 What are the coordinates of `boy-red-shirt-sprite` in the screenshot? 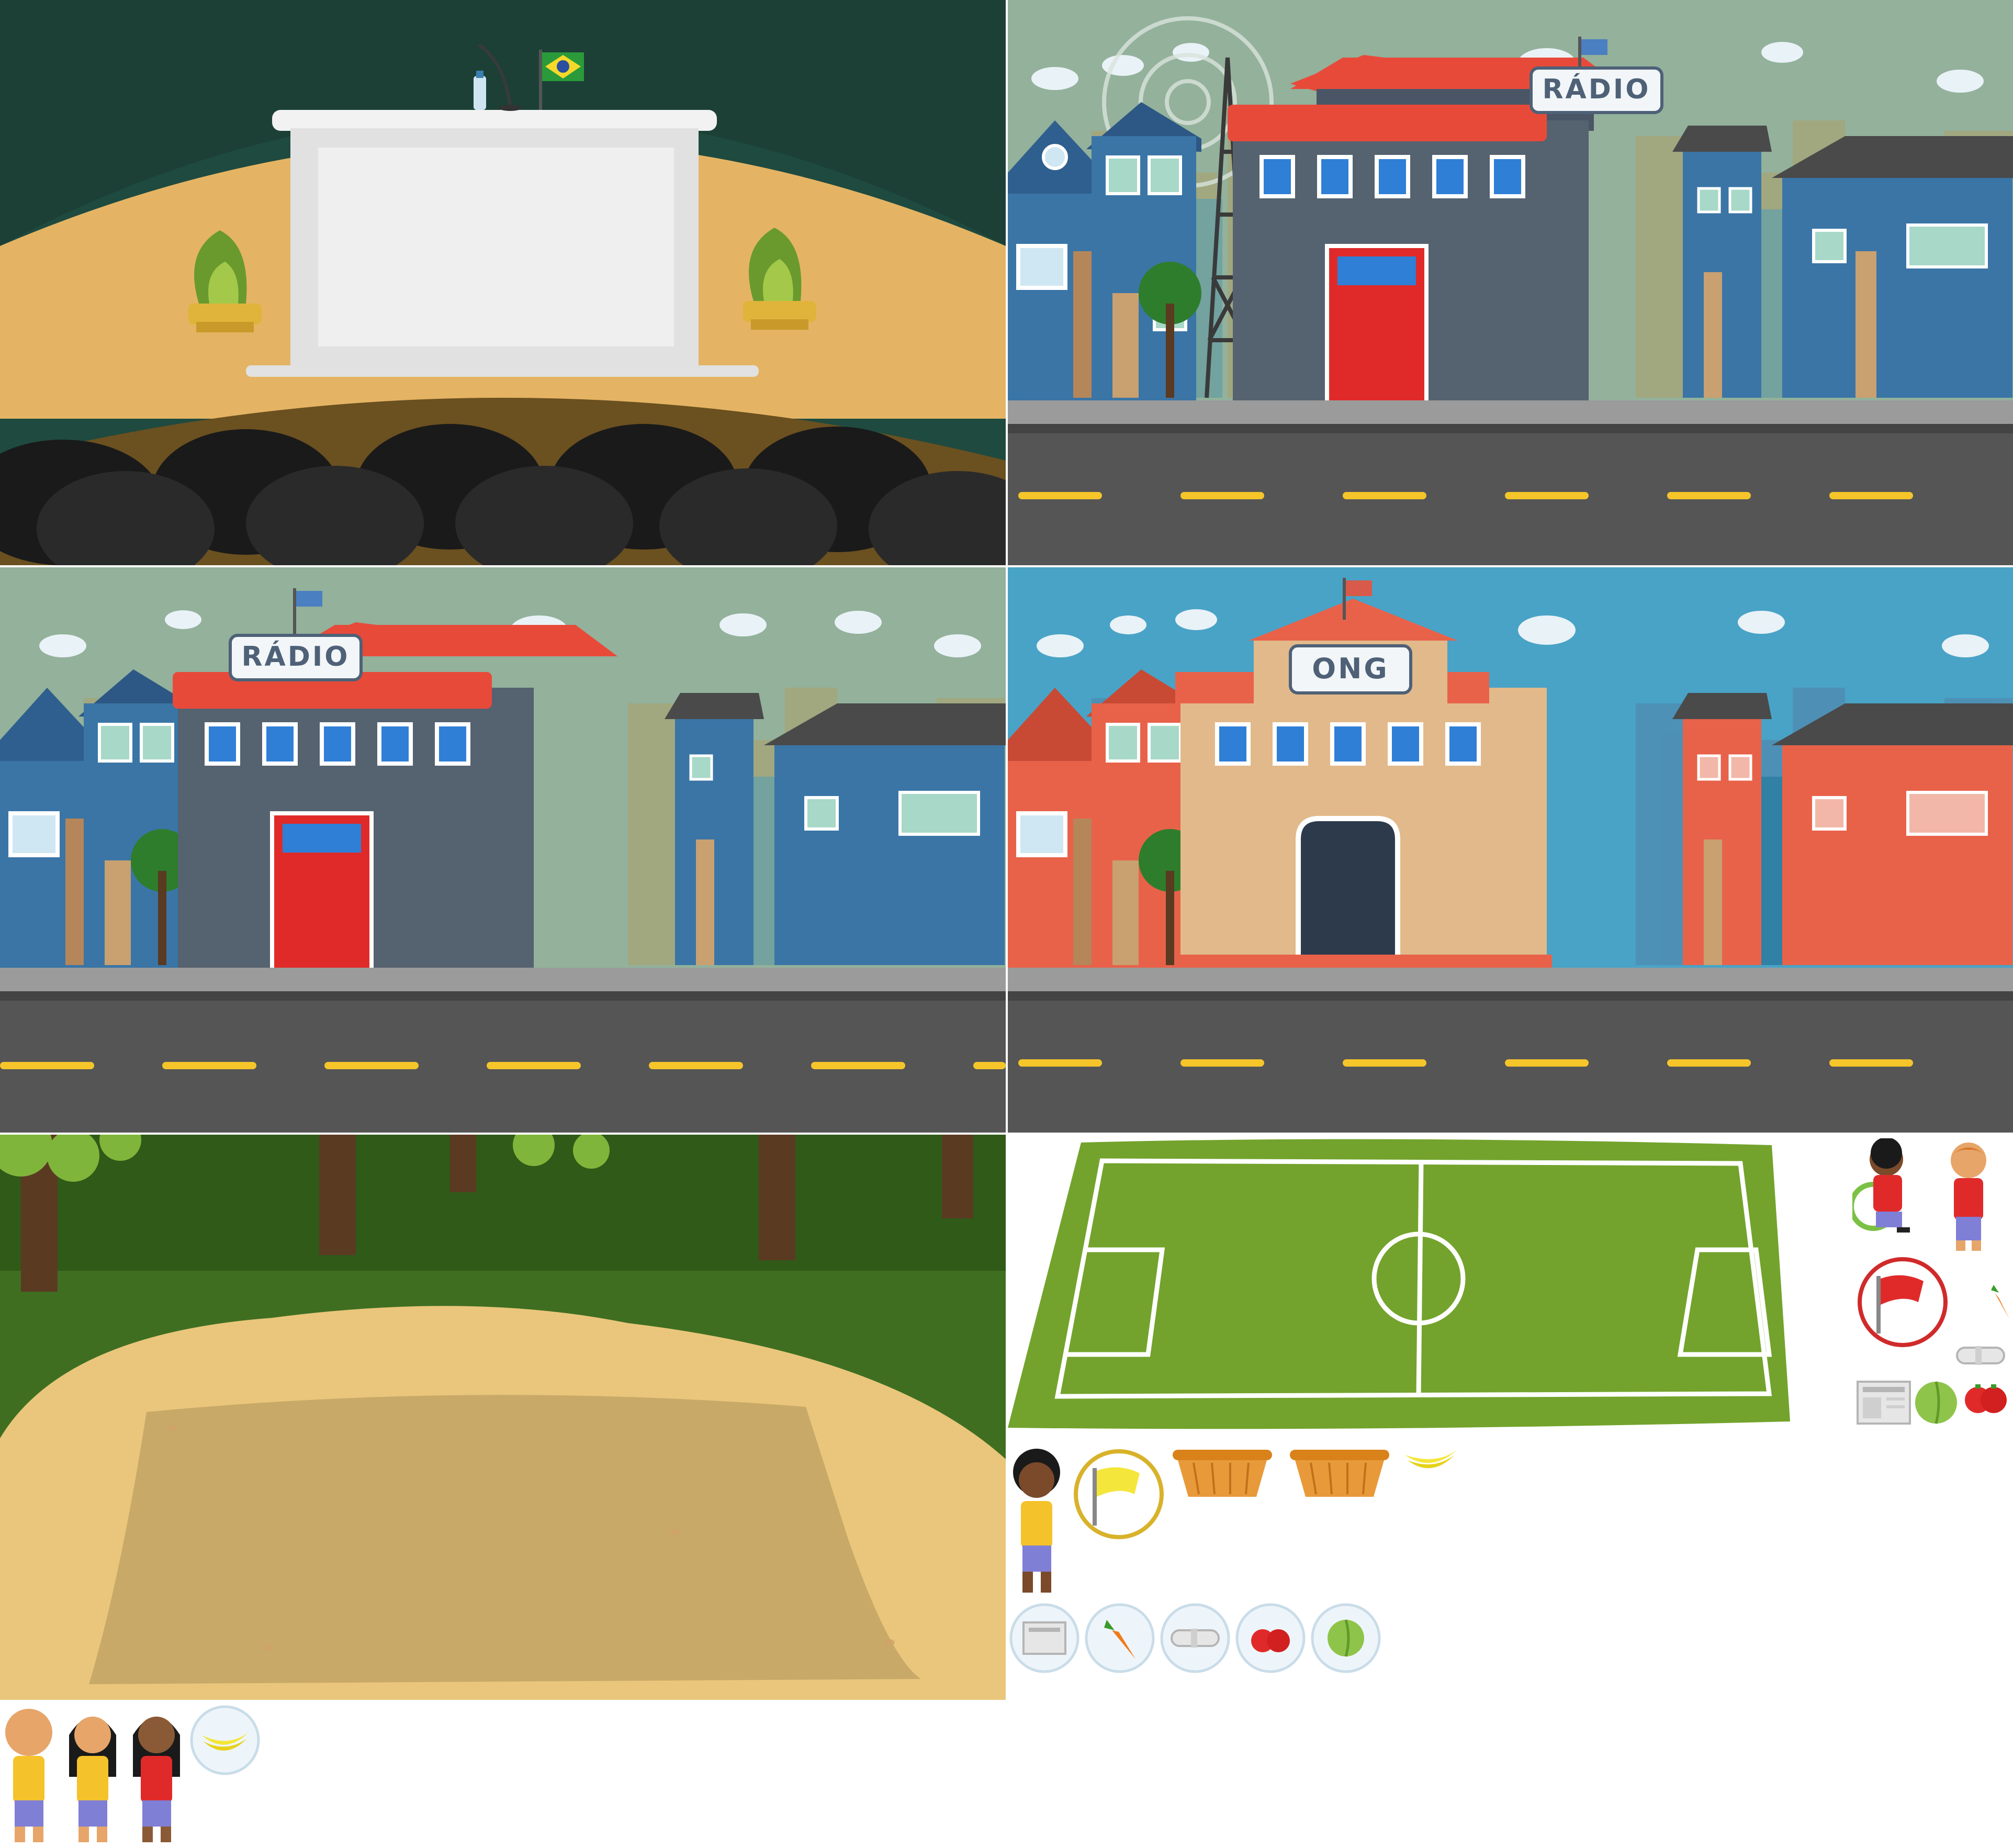 It's located at (1968, 1195).